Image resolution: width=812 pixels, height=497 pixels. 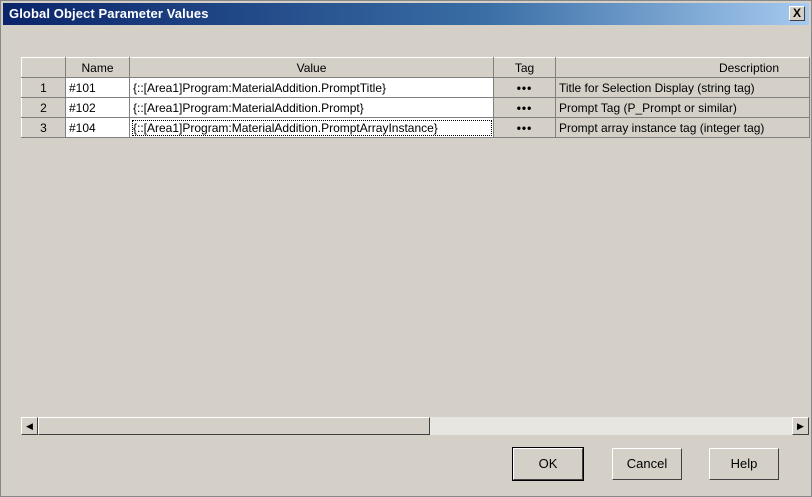 What do you see at coordinates (682, 67) in the screenshot?
I see `description-column-header: Description` at bounding box center [682, 67].